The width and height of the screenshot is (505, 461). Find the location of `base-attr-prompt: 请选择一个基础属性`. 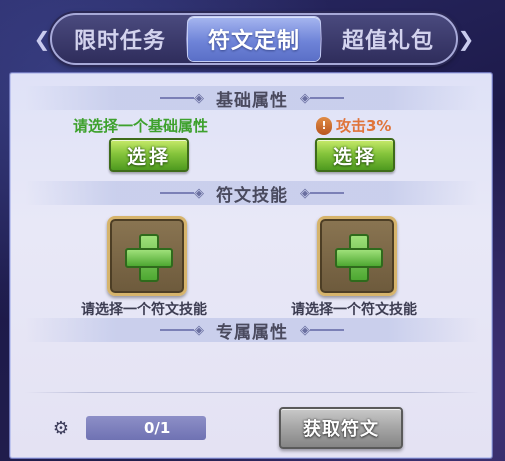

base-attr-prompt: 请选择一个基础属性 is located at coordinates (141, 126).